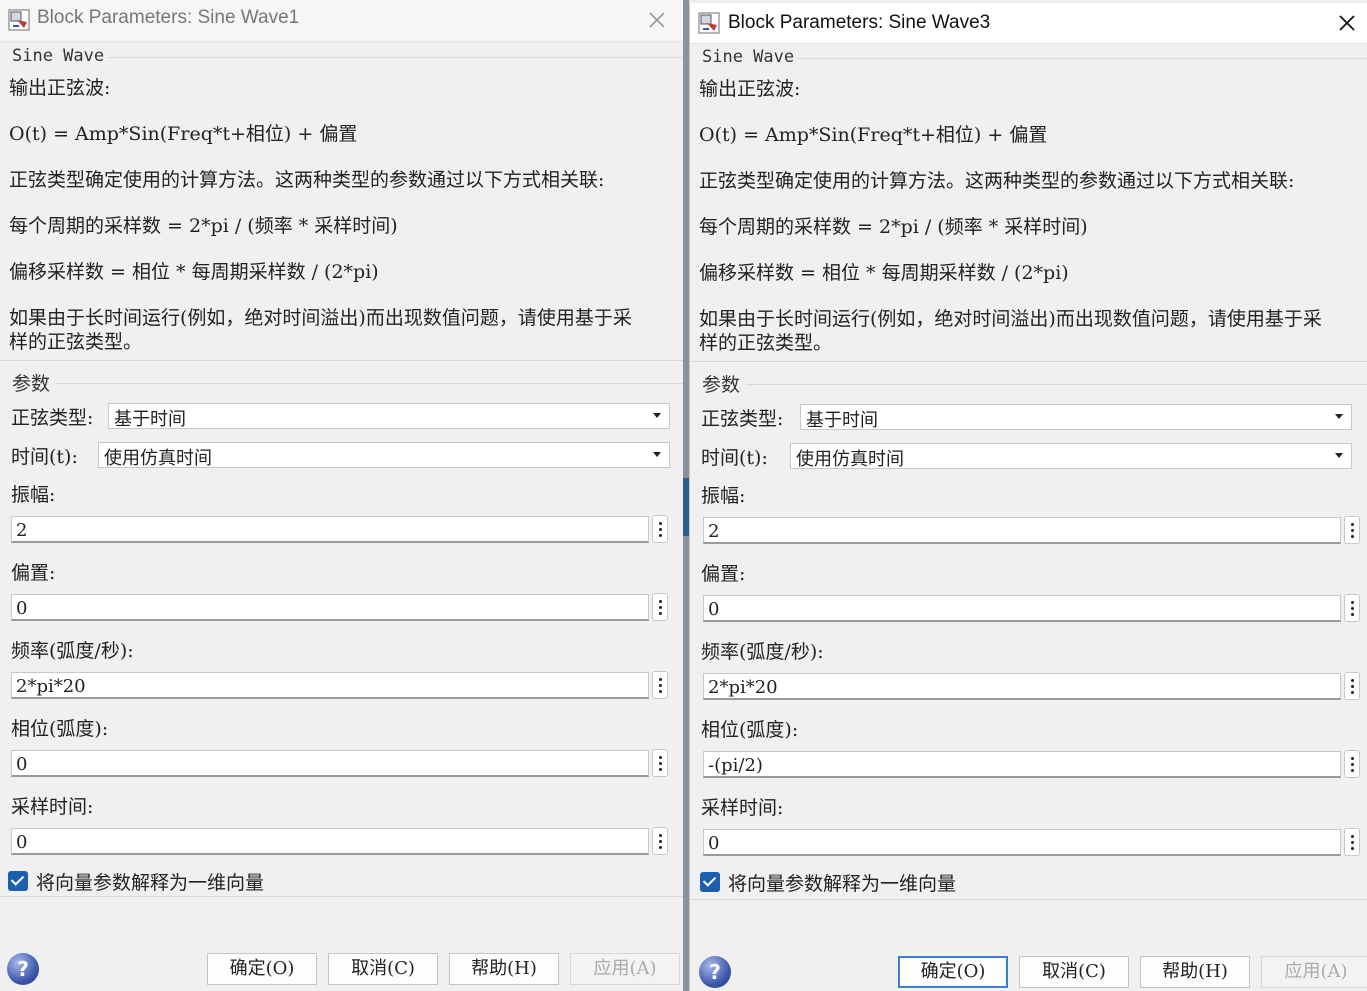  Describe the element at coordinates (1028, 23) in the screenshot. I see `title-bar: Block Parameters: Sine Wave3` at that location.